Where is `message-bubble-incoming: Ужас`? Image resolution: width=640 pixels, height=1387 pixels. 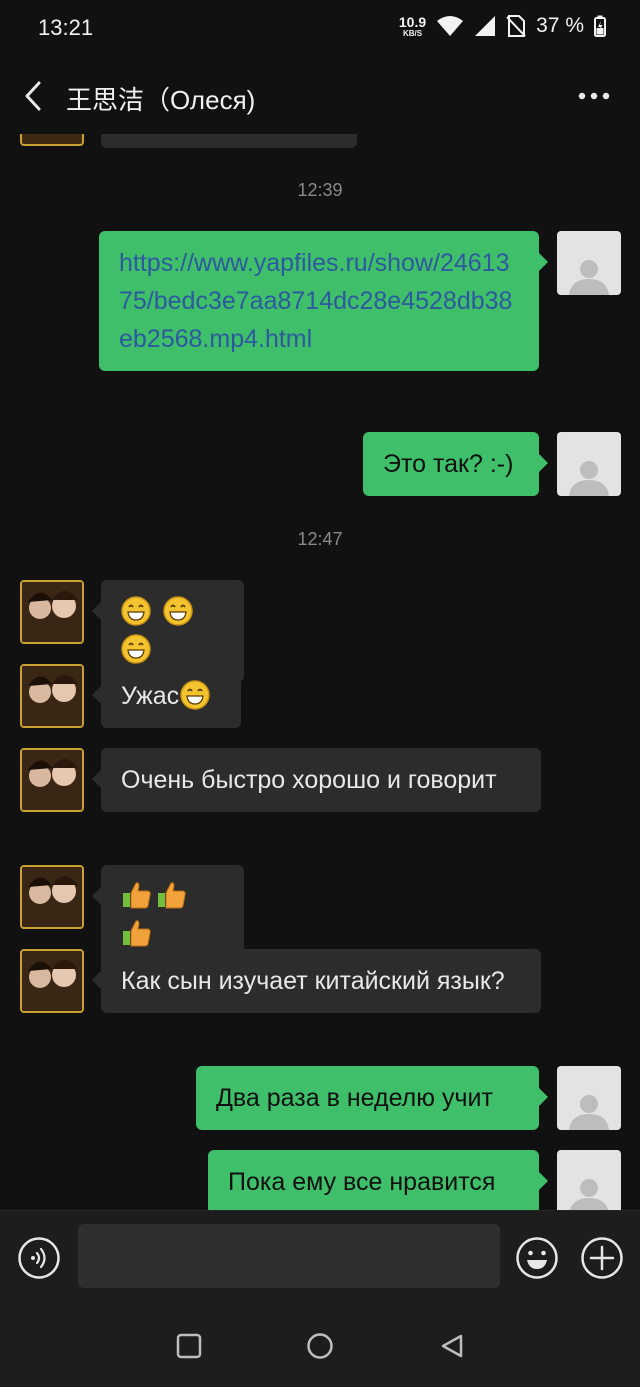
message-bubble-incoming: Ужас is located at coordinates (166, 696).